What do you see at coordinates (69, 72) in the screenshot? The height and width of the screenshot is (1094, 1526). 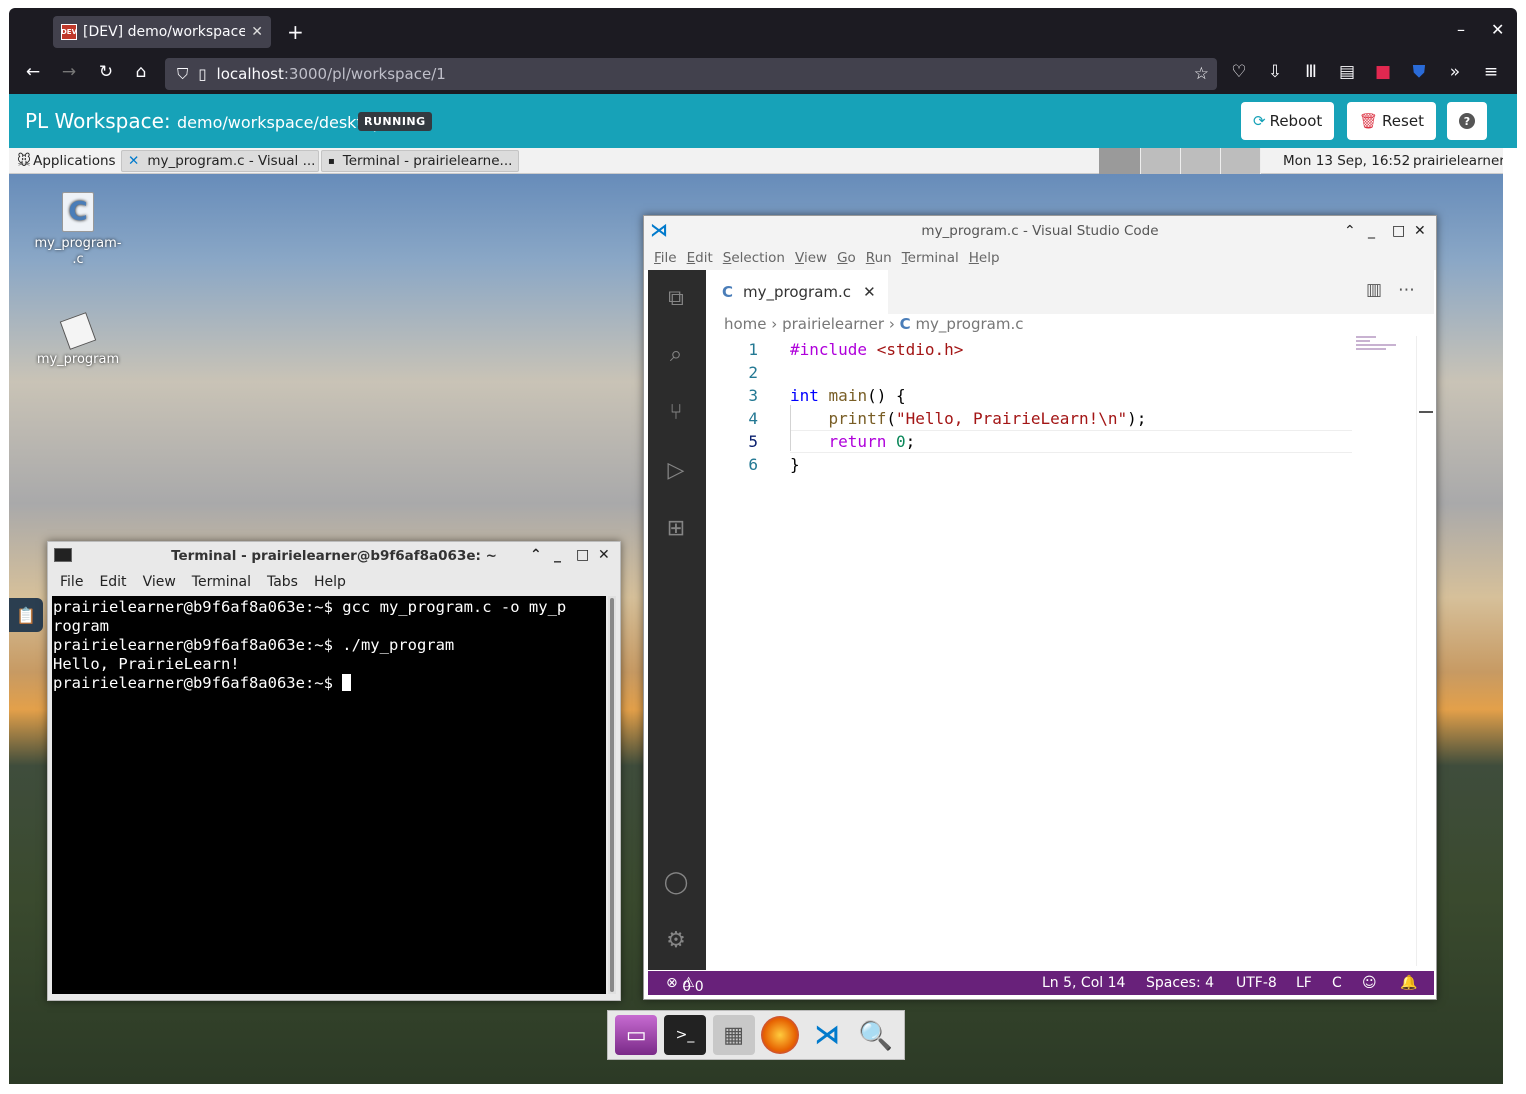 I see `forward-icon: →` at bounding box center [69, 72].